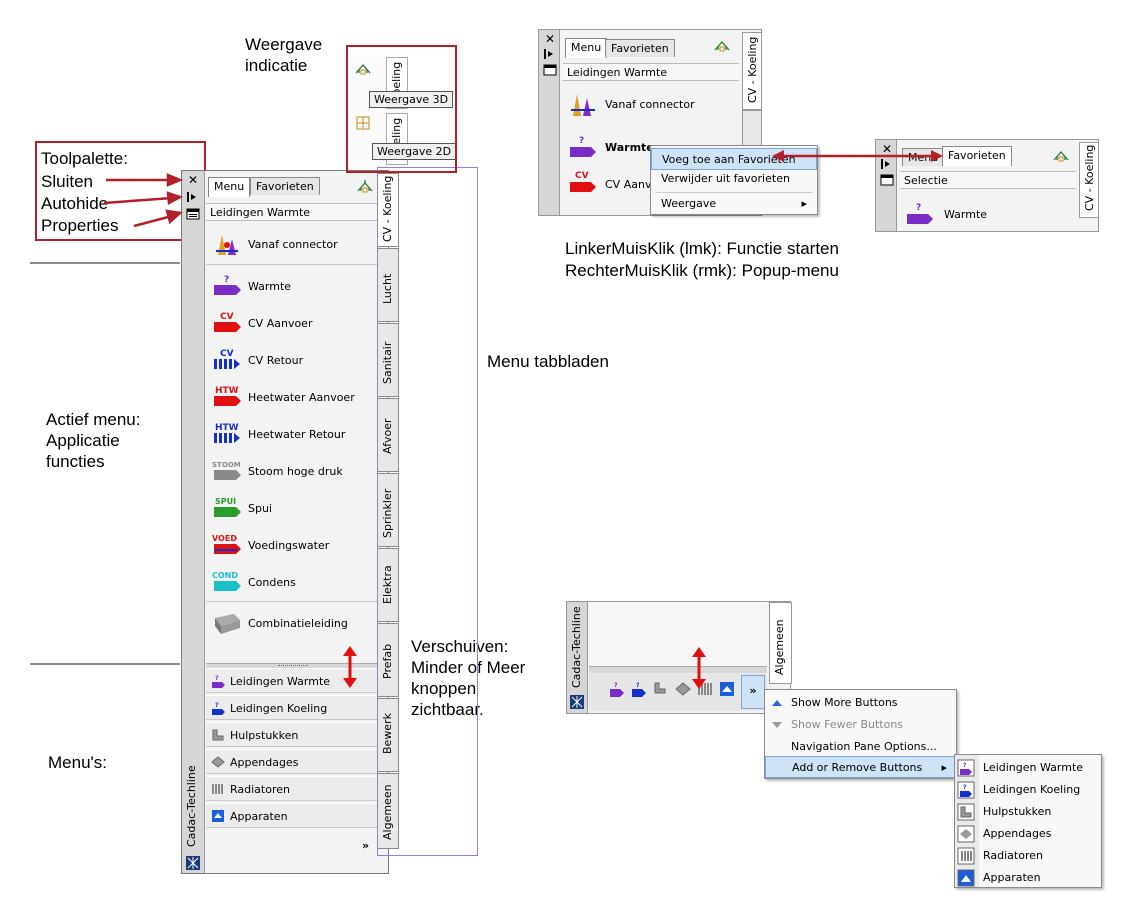 The height and width of the screenshot is (902, 1134). I want to click on compact-button-row: ? ? », so click(678, 692).